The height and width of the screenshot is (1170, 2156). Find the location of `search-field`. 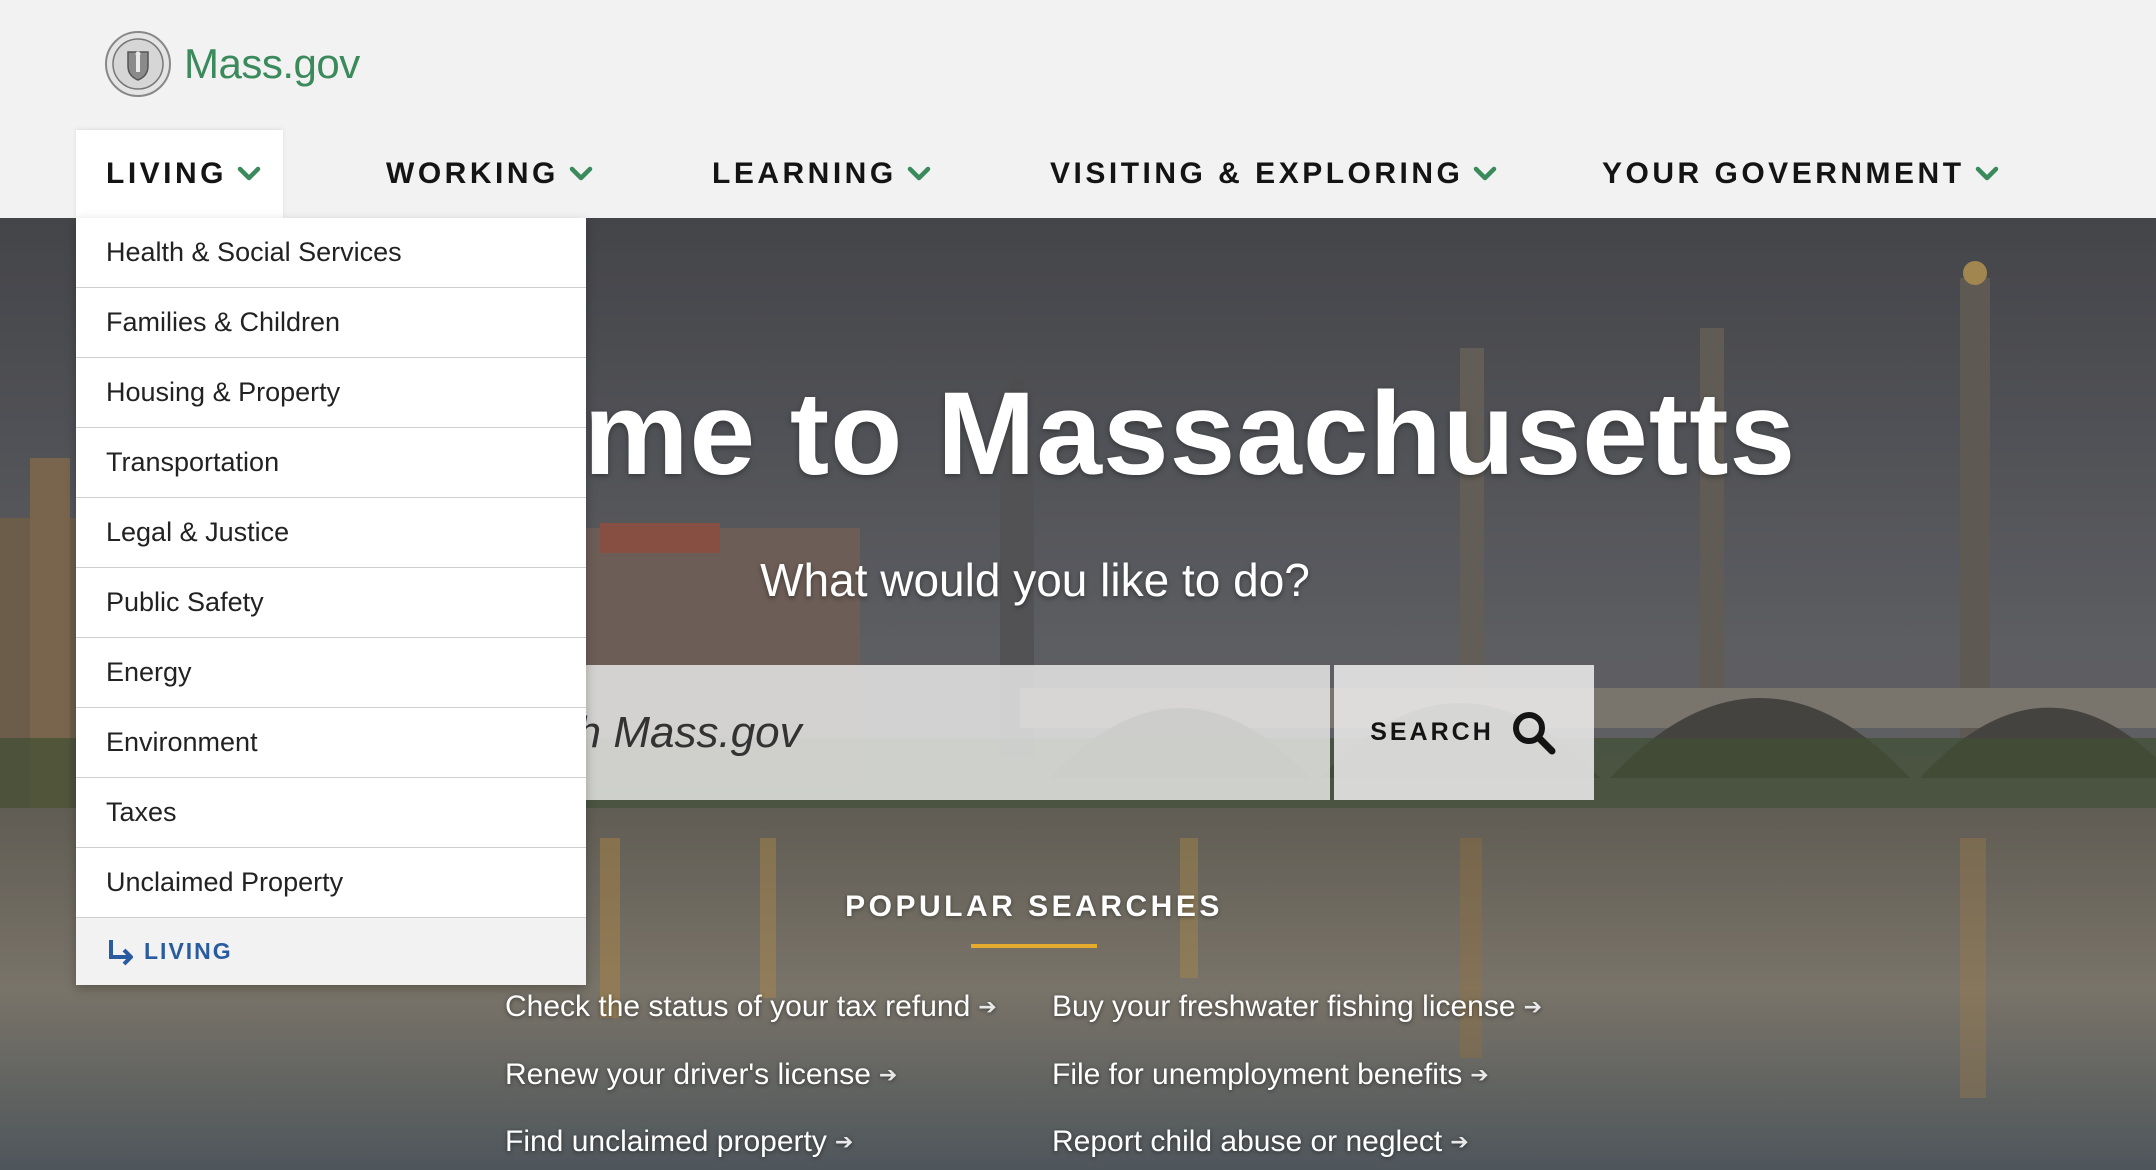

search-field is located at coordinates (915, 732).